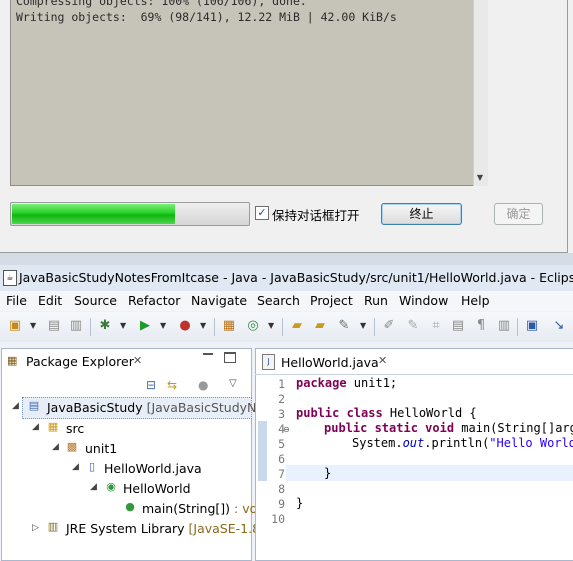  Describe the element at coordinates (481, 326) in the screenshot. I see `show-whitespace-icon: ¶` at that location.